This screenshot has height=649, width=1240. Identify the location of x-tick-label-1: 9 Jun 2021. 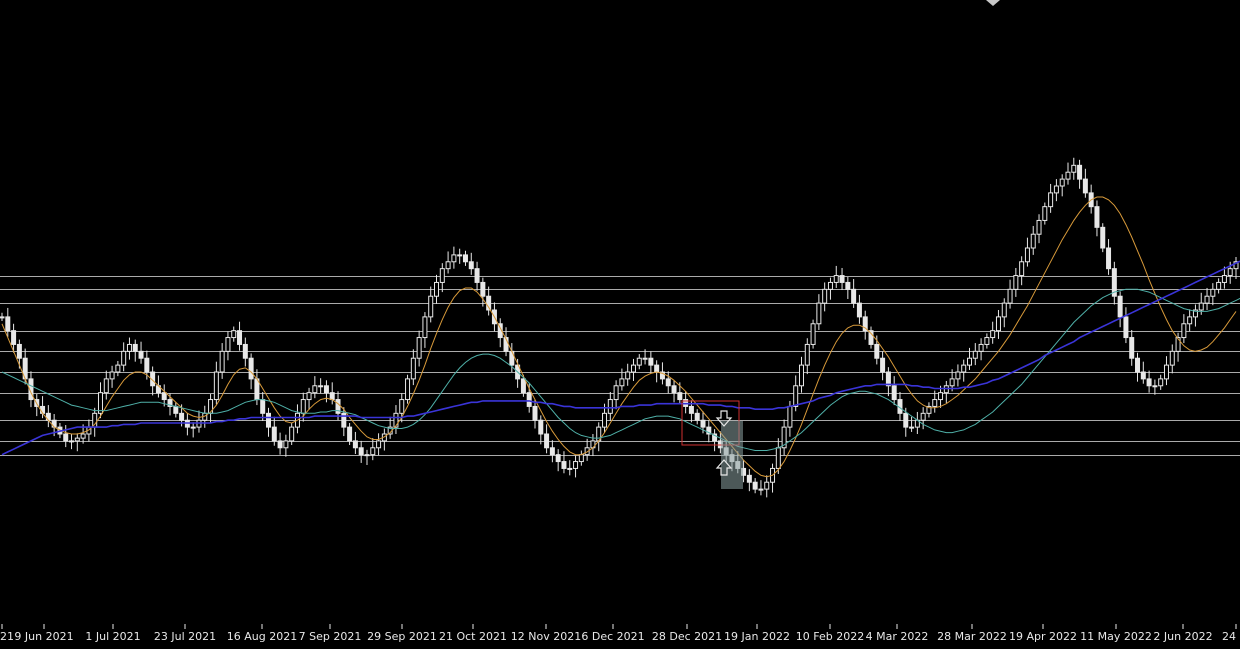
(43, 636).